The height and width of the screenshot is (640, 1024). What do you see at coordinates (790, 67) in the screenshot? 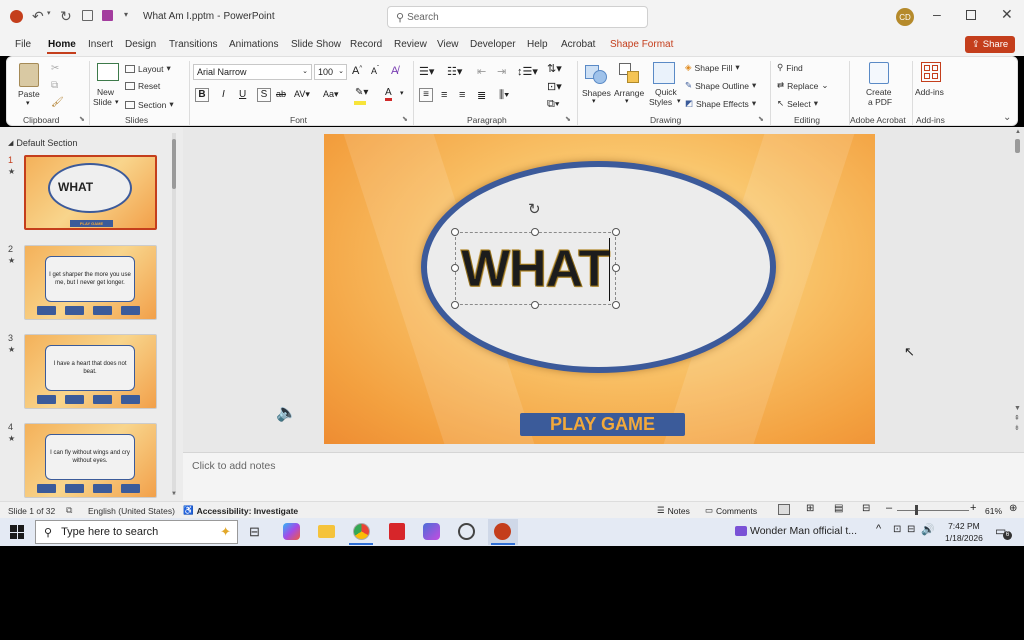
I see `find-button: ⚲ Find` at bounding box center [790, 67].